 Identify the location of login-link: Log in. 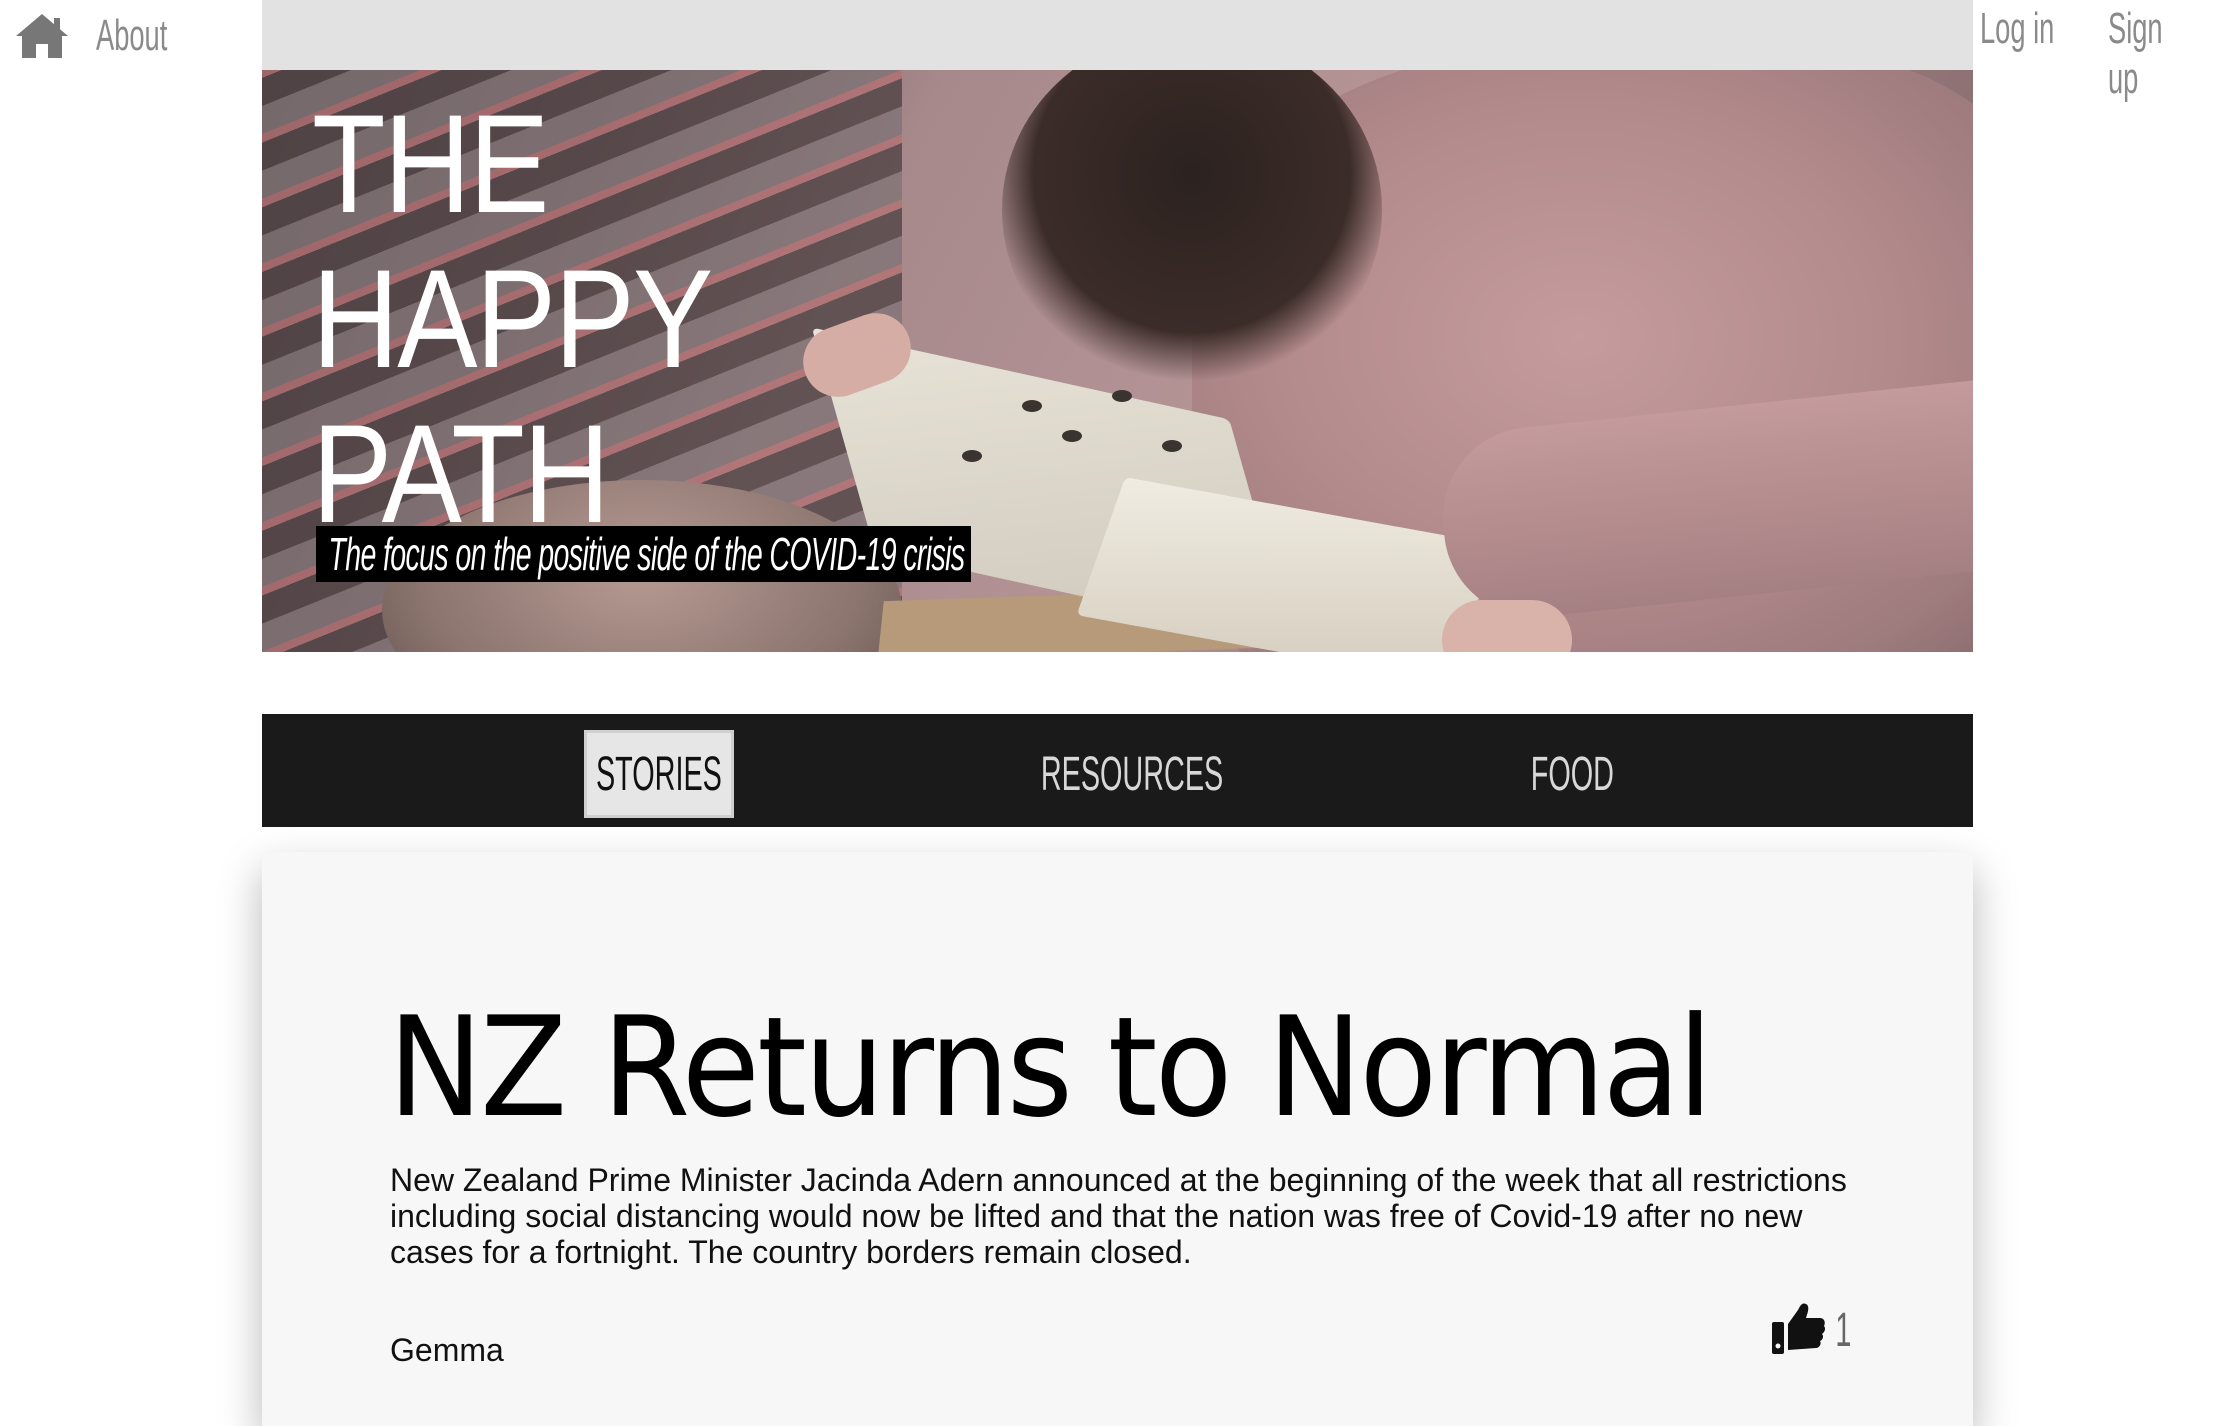
(2017, 29).